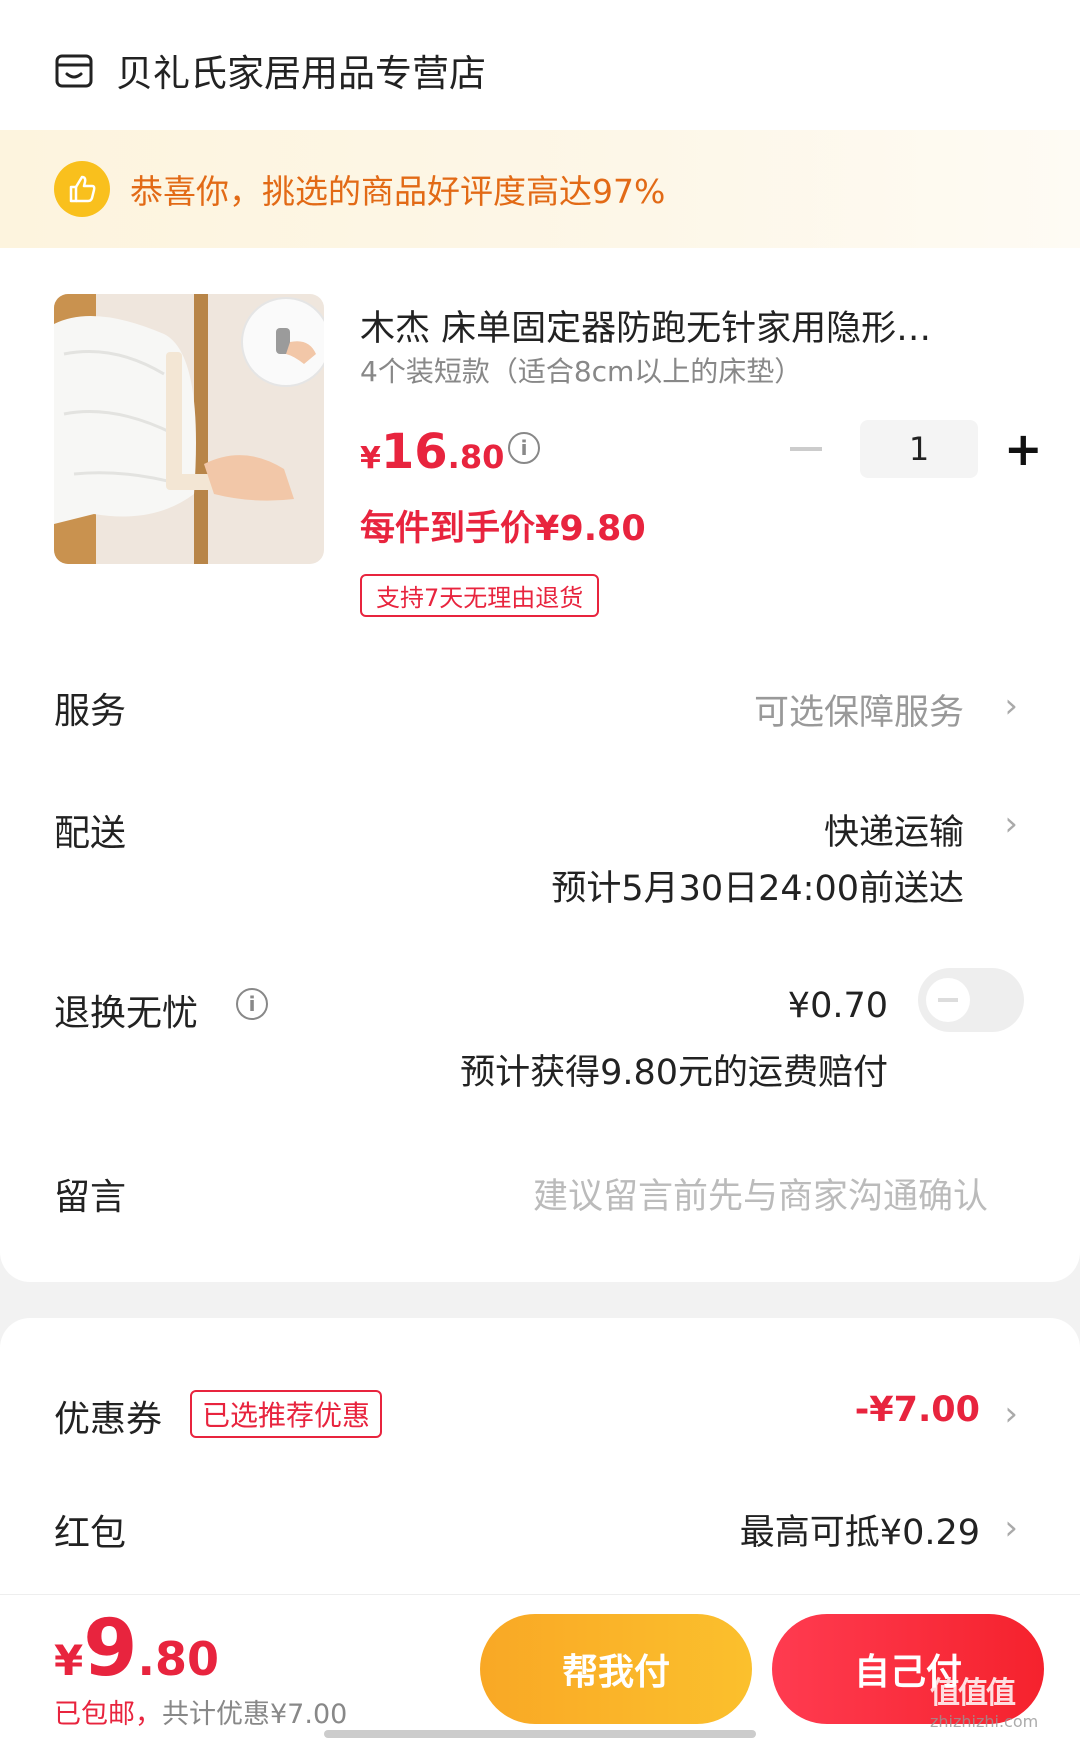  I want to click on product-image, so click(189, 429).